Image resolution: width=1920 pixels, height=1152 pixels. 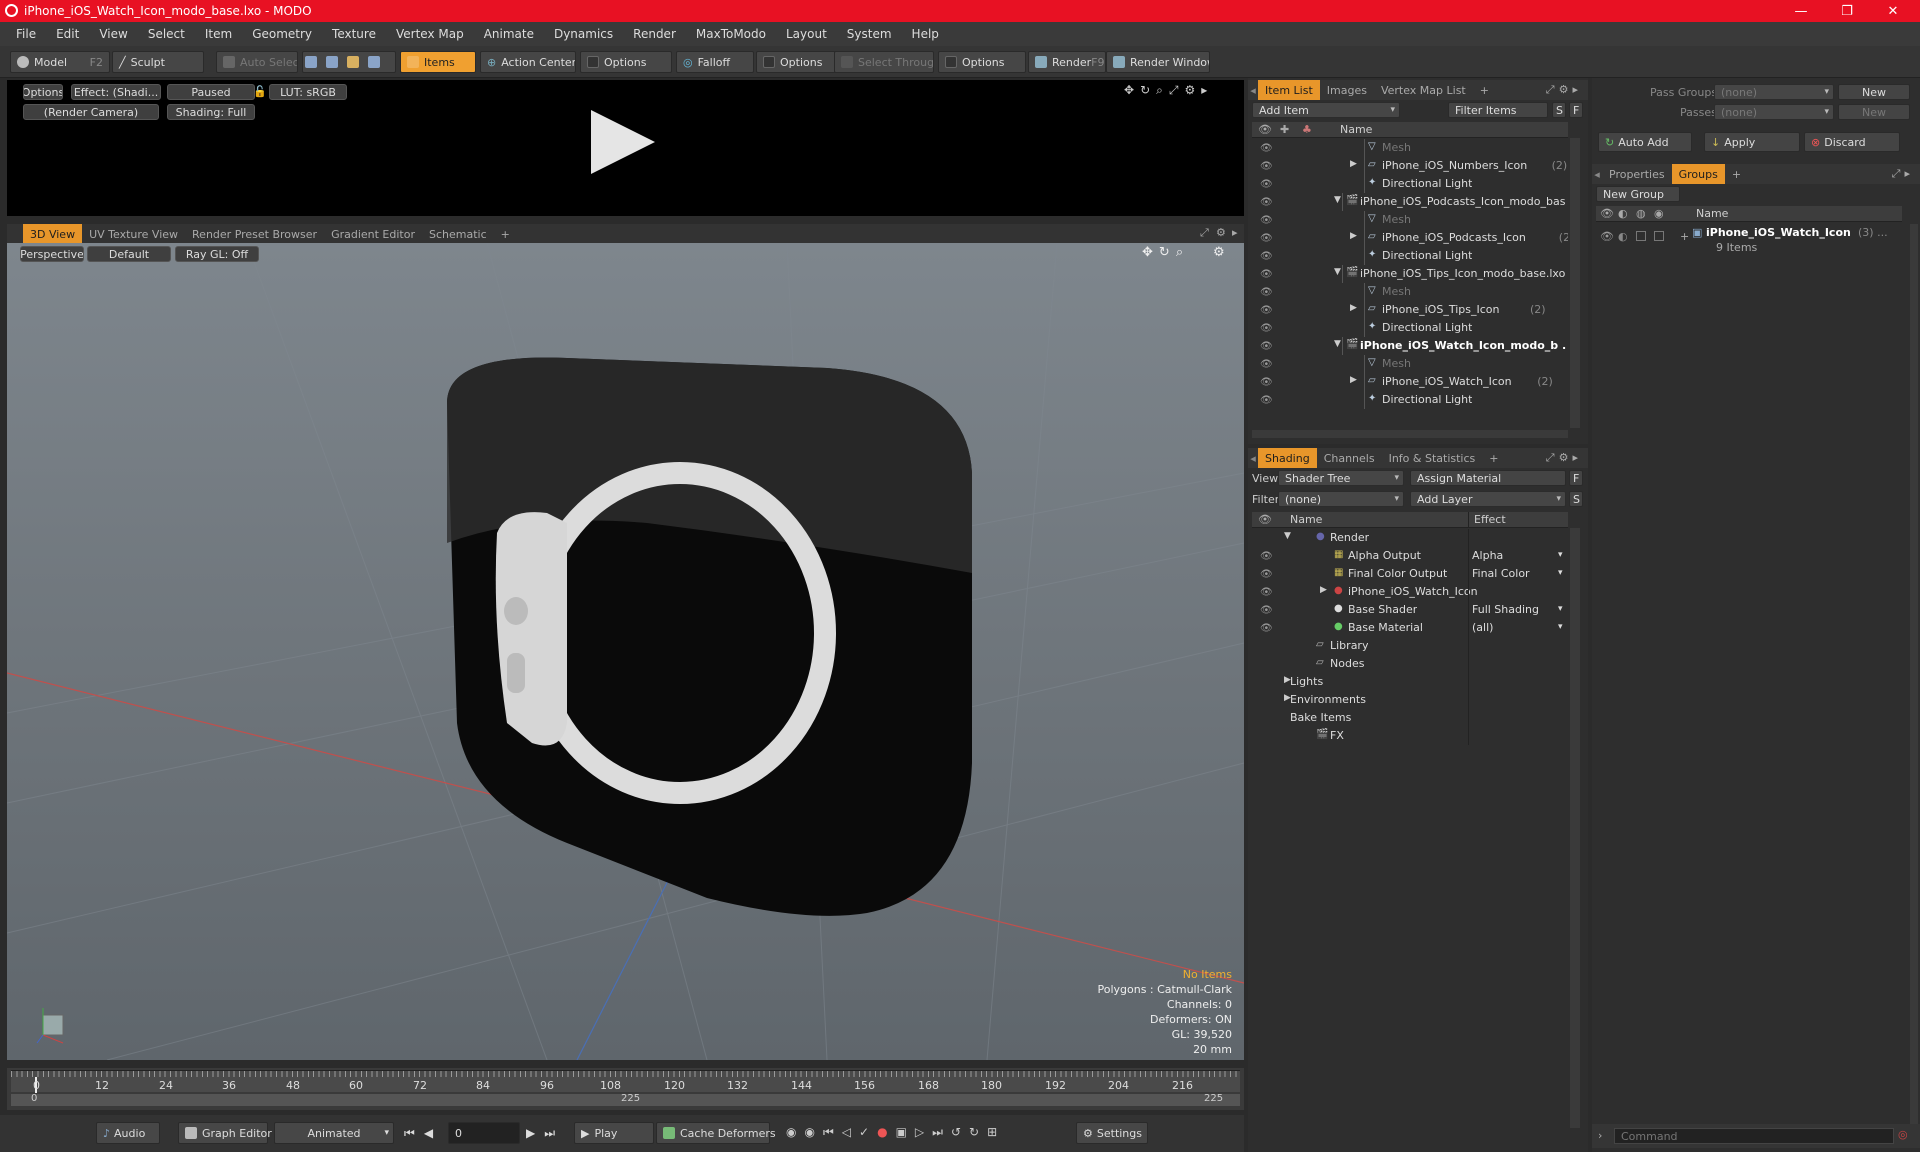 I want to click on shading-dropdown: Shading: Full, so click(x=211, y=112).